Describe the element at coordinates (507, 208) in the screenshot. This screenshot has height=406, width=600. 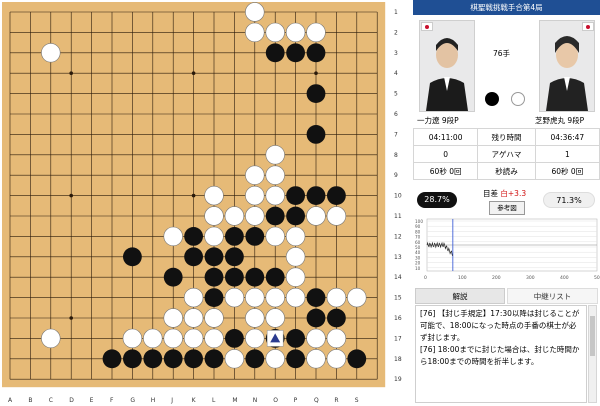
I see `reference-diagram-button: 参考図` at that location.